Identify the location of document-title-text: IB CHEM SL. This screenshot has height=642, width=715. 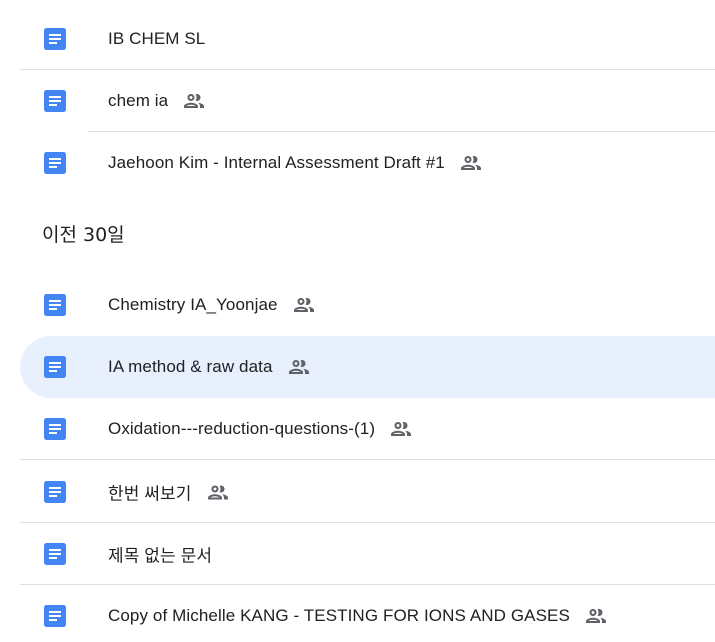
(157, 38).